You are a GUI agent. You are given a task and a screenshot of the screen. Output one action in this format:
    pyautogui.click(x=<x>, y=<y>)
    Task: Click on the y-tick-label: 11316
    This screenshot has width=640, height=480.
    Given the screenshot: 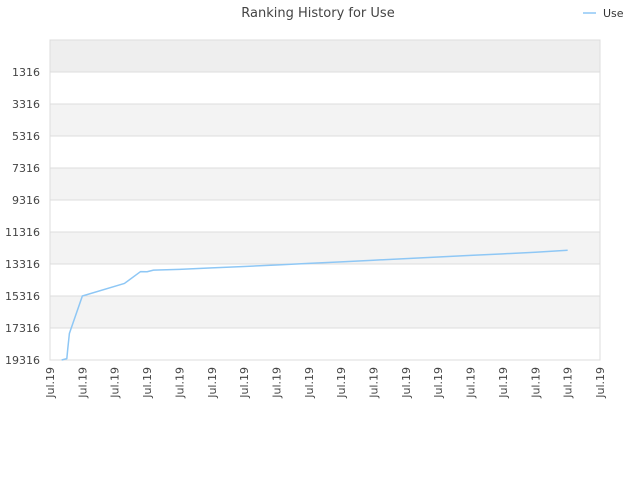 What is the action you would take?
    pyautogui.click(x=22, y=232)
    